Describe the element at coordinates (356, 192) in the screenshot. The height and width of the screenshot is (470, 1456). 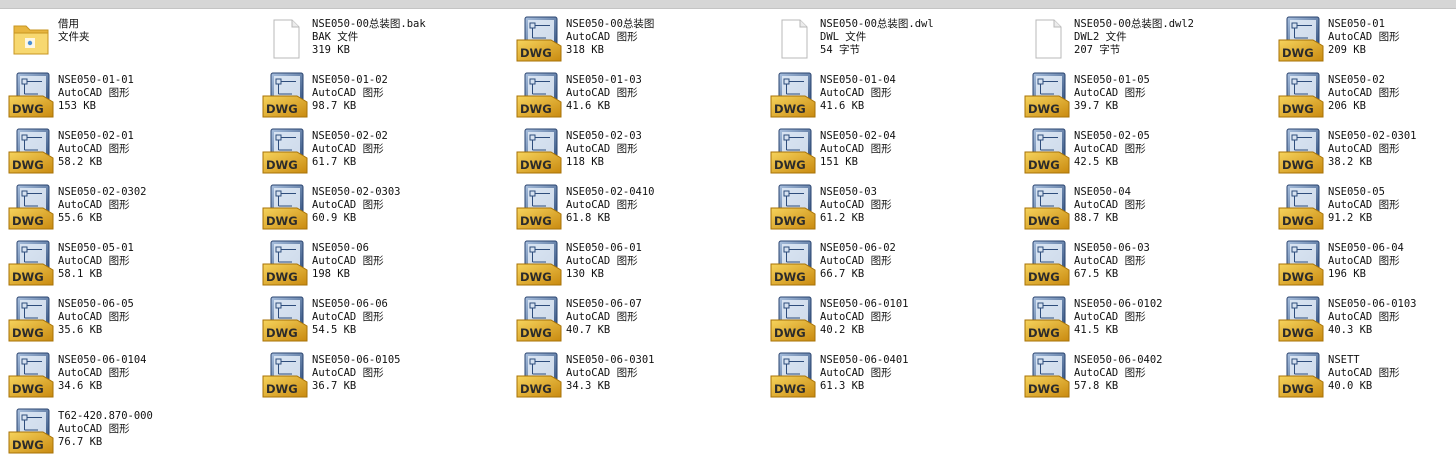
I see `file-name: NSE050-02-0303` at that location.